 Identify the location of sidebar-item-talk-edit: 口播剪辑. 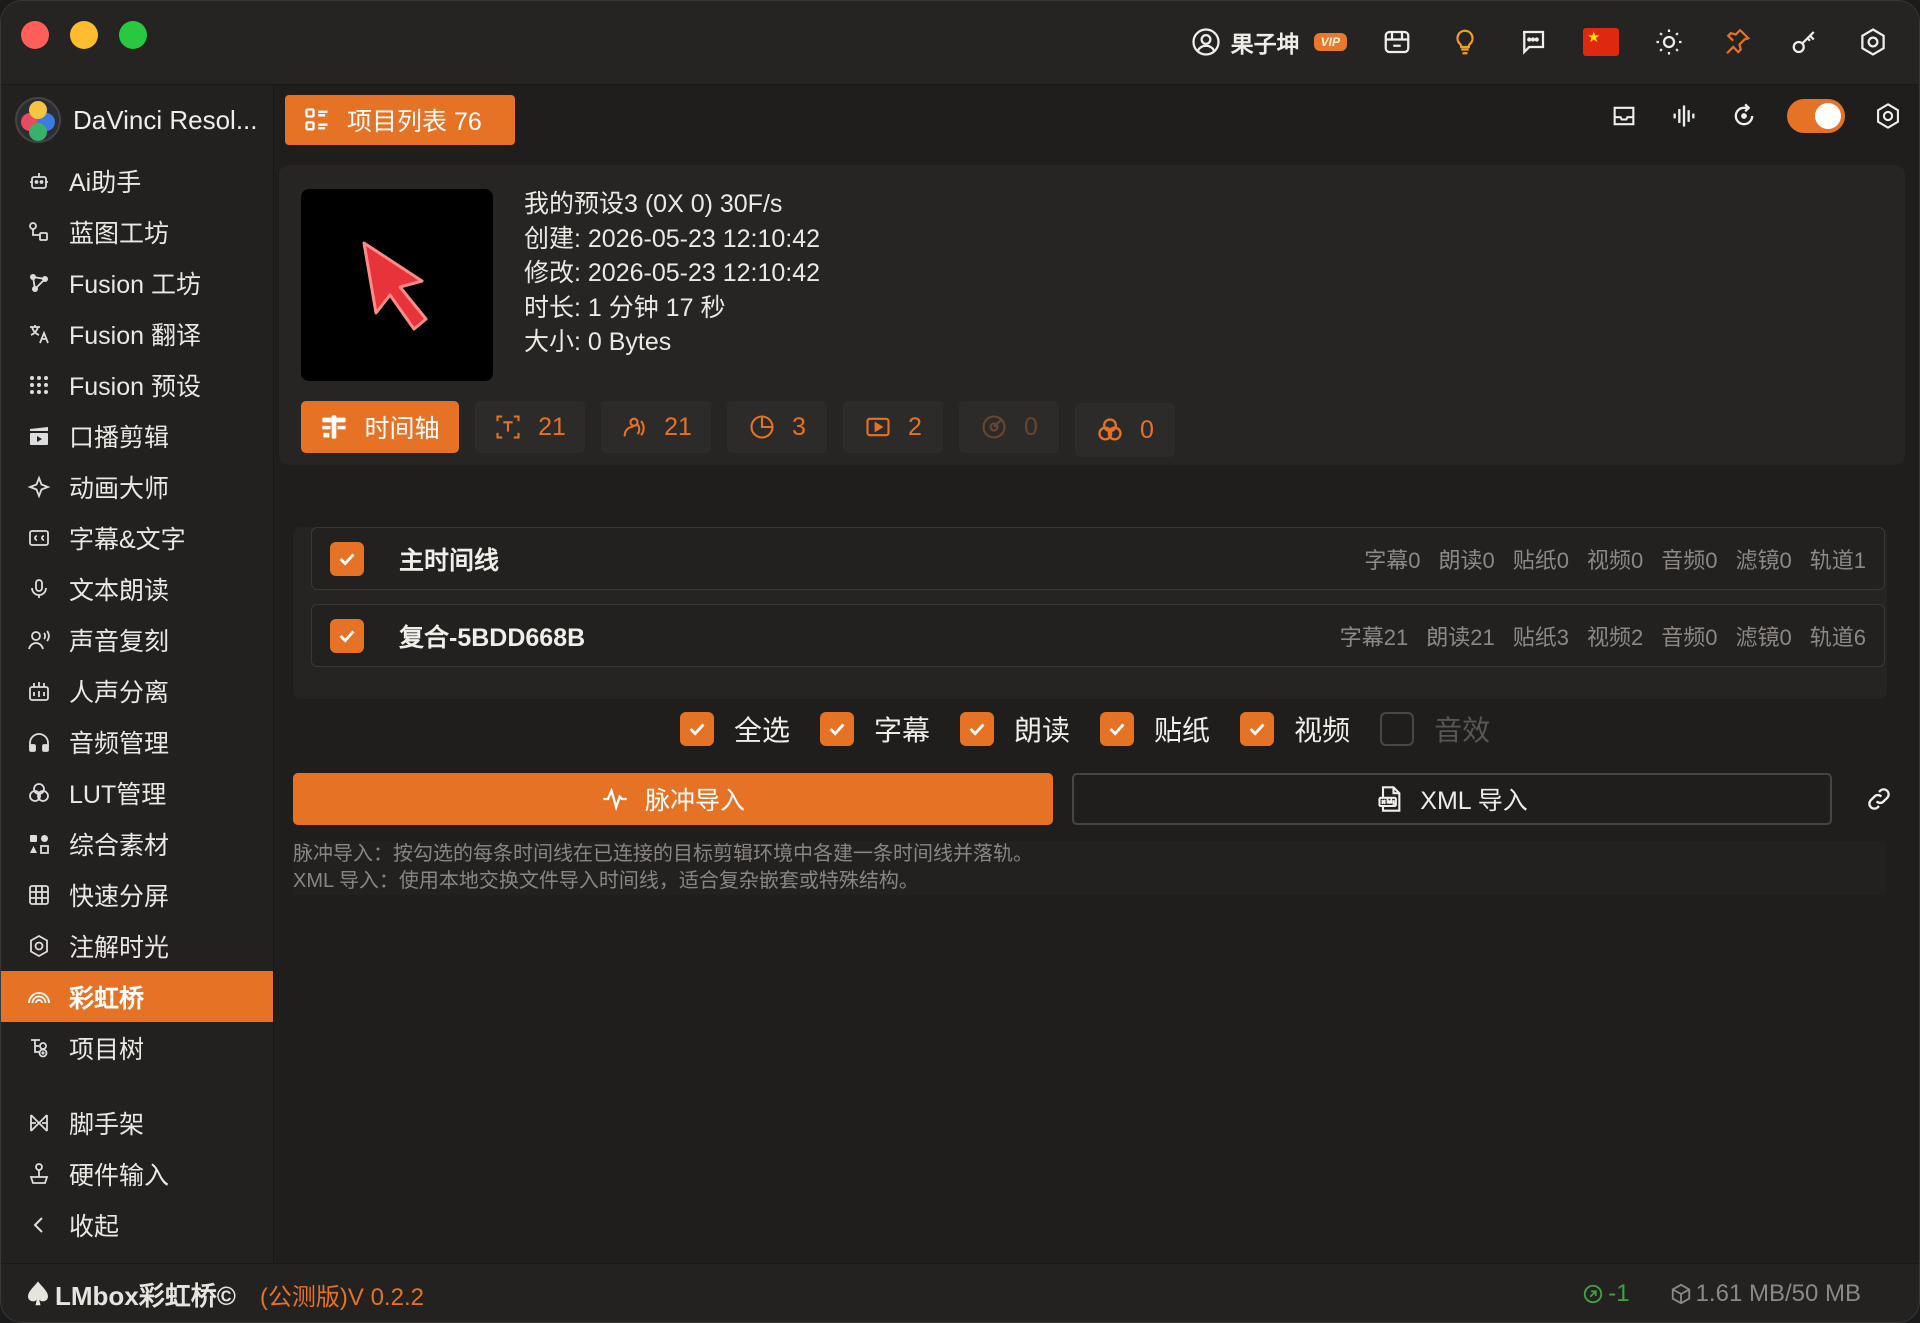
(137, 435).